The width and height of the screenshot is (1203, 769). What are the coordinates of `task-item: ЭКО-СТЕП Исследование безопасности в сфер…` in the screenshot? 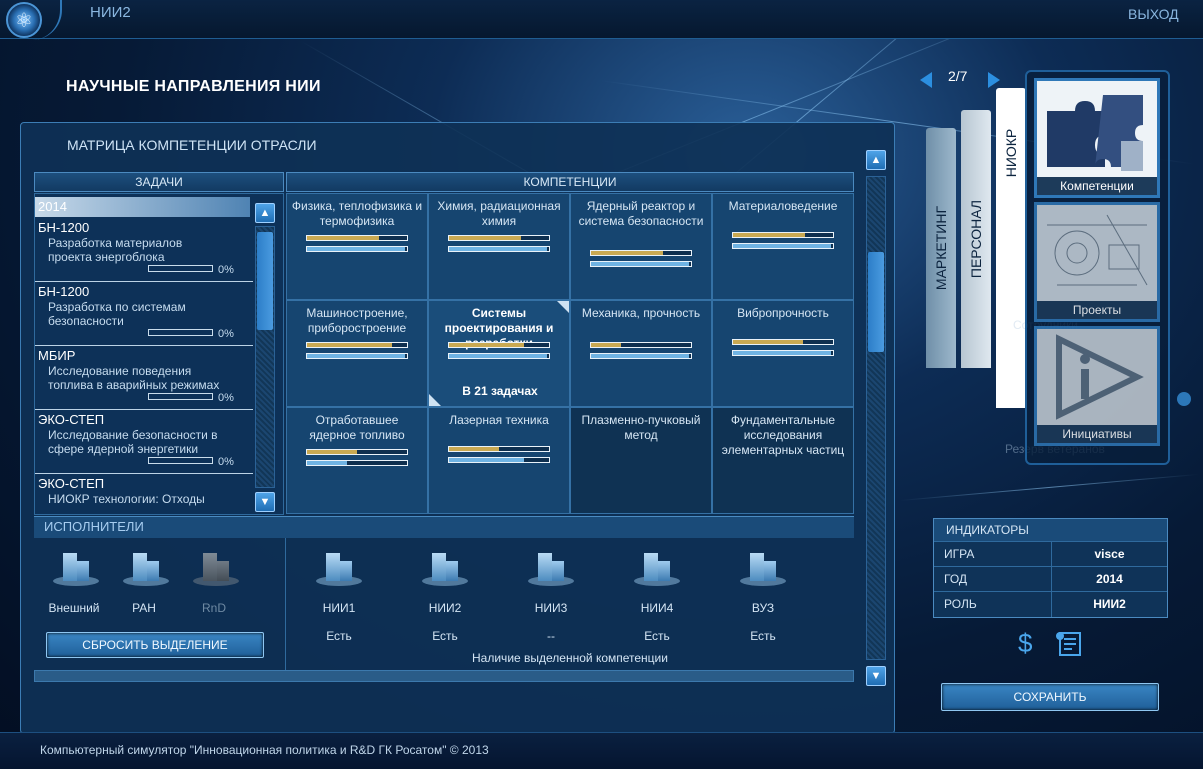 It's located at (144, 442).